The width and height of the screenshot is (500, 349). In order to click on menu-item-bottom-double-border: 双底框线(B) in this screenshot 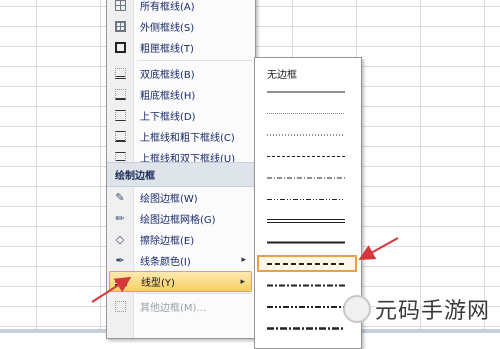, I will do `click(180, 73)`.